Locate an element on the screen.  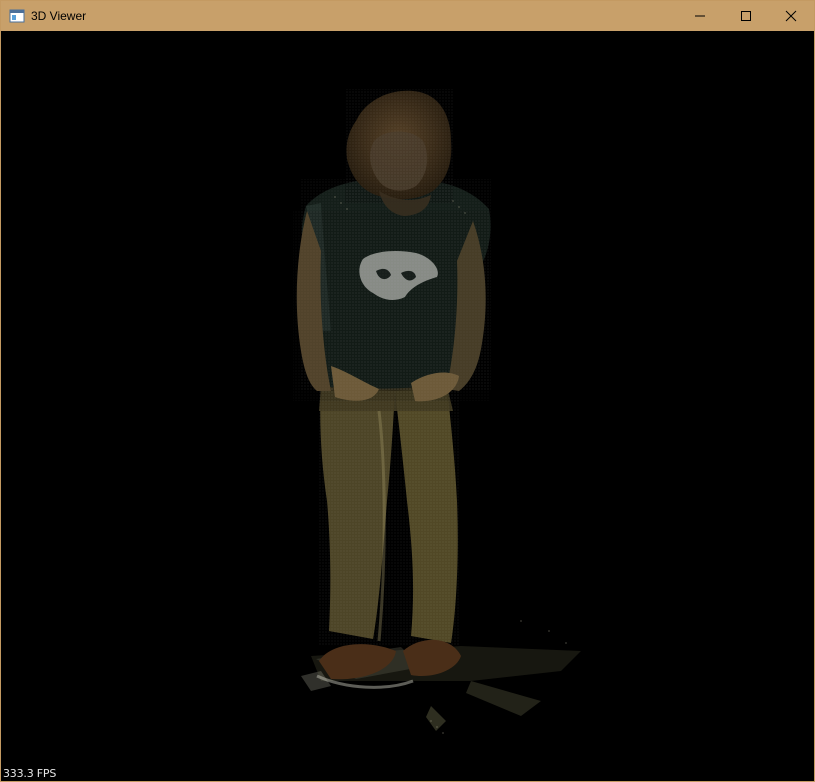
title-bar: 3D Viewer is located at coordinates (407, 16).